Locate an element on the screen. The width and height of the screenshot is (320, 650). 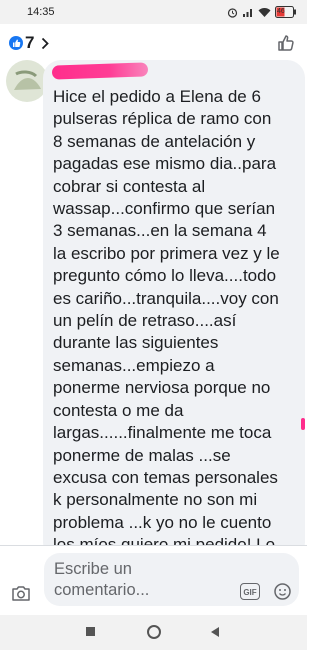
status-bar: 14:35 46 is located at coordinates (153, 12).